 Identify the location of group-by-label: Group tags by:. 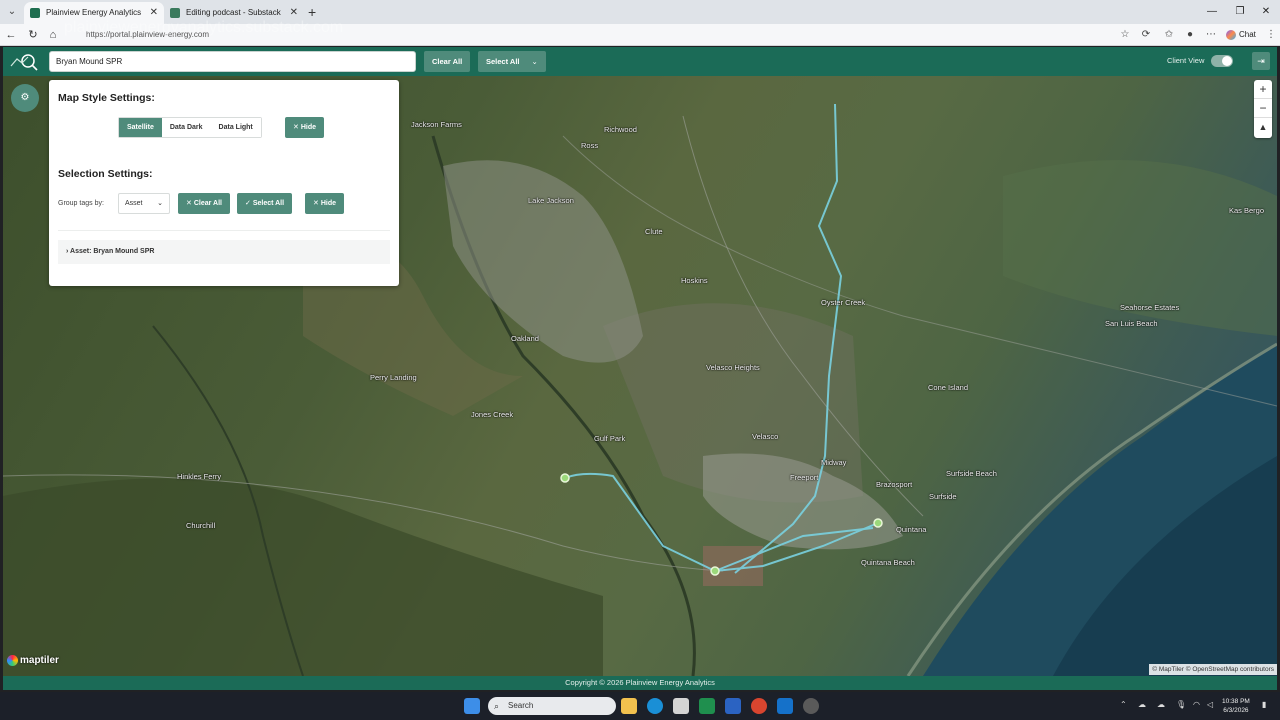
(81, 203).